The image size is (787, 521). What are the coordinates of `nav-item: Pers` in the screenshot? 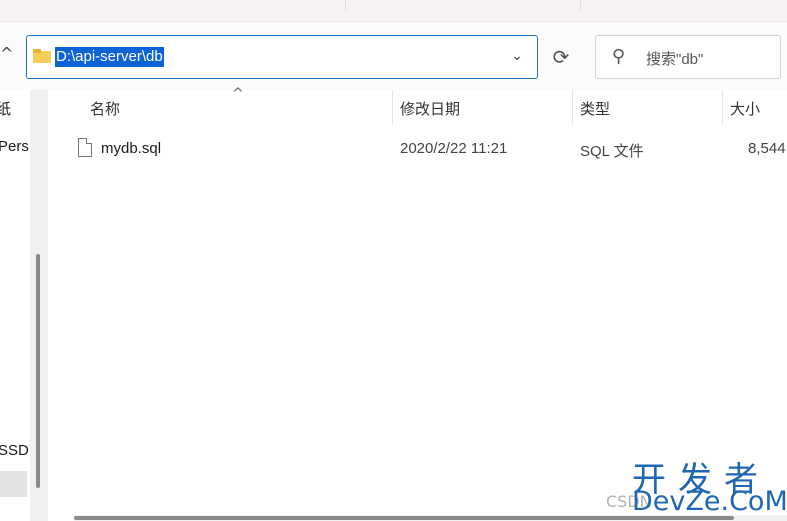 It's located at (14, 146).